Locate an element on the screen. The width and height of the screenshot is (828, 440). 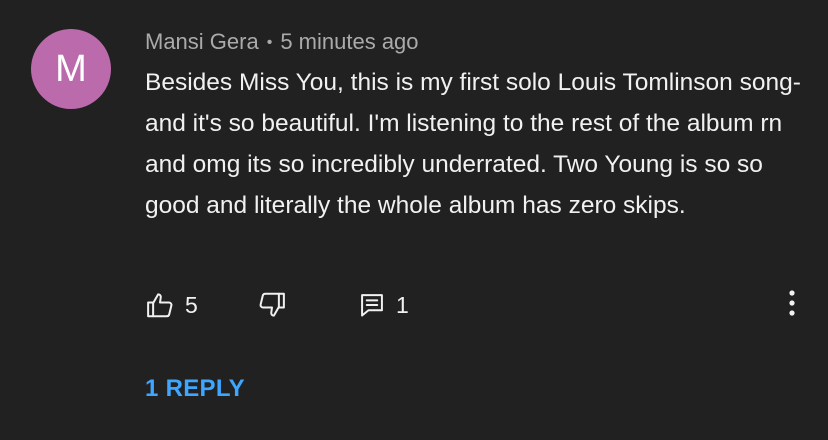
comment-timestamp: 5 minutes ago is located at coordinates (349, 41).